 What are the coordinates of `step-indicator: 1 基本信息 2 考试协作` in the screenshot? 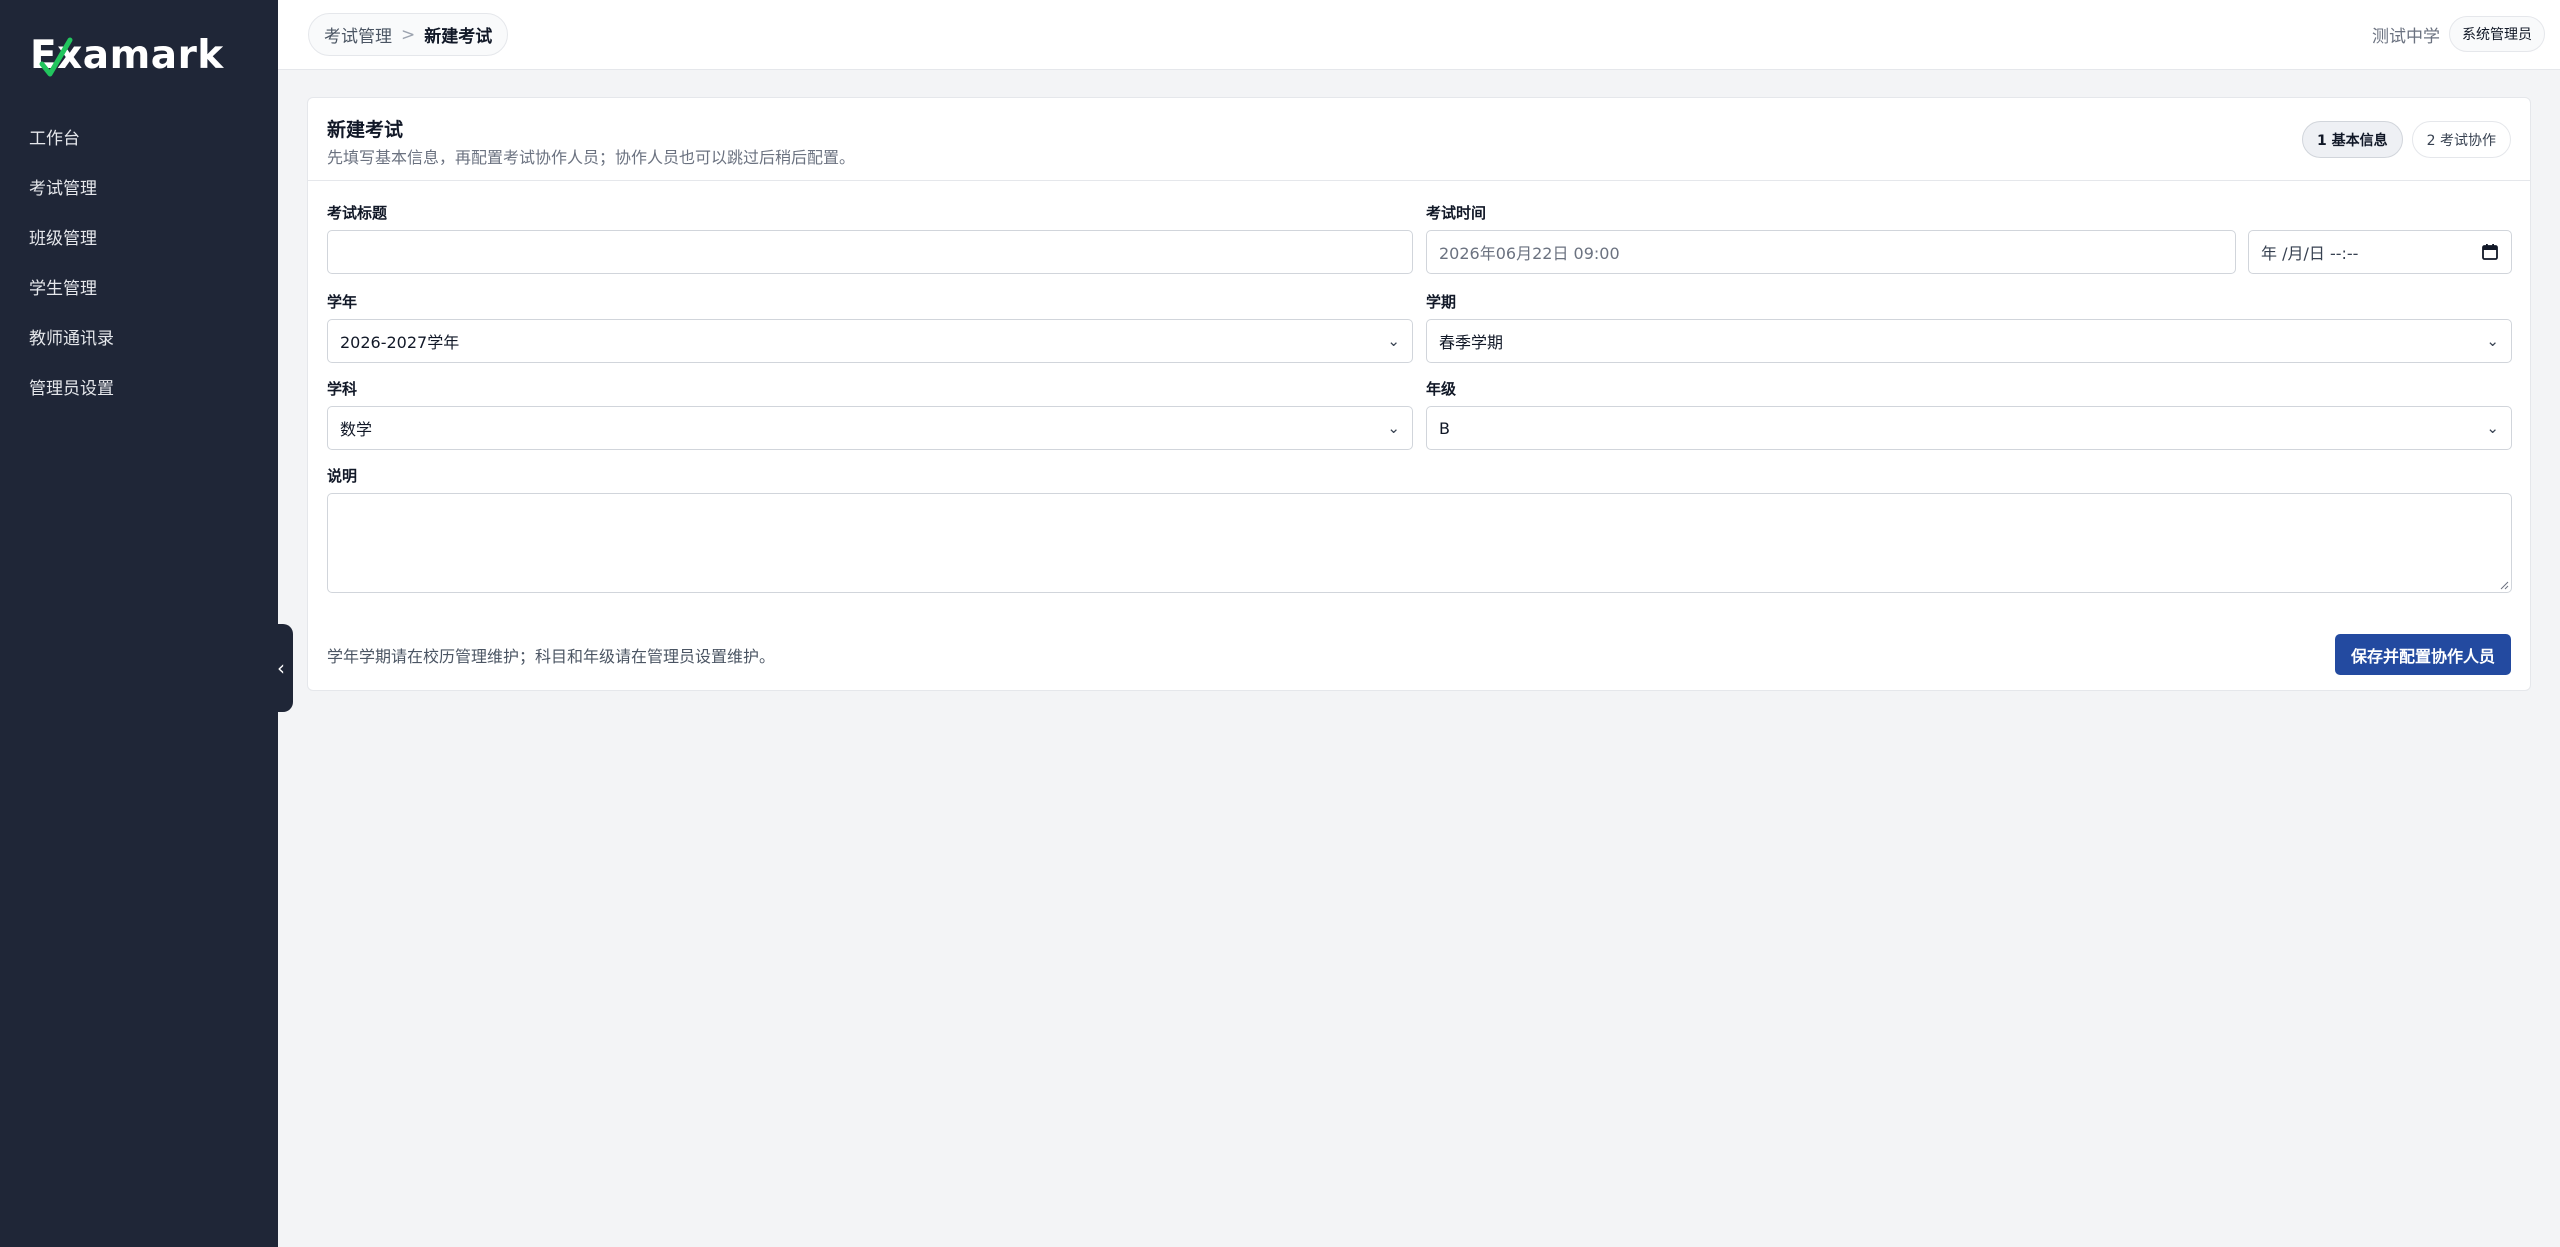 It's located at (2402, 139).